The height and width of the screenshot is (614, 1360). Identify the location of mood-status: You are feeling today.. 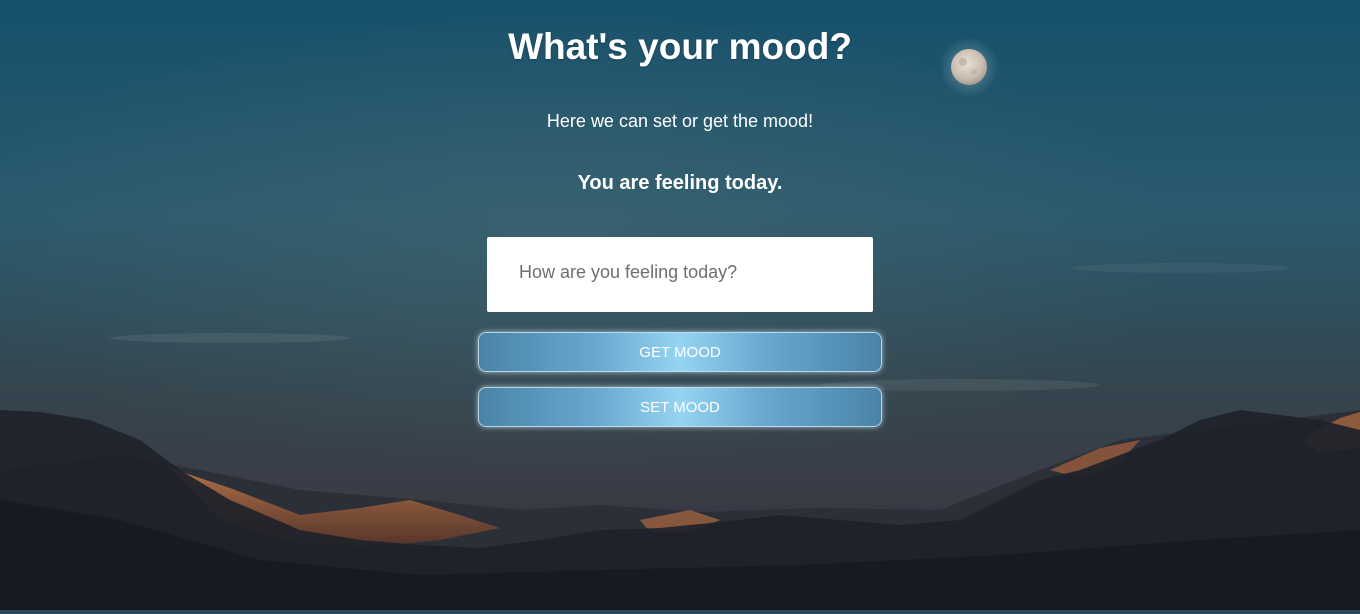
(680, 183).